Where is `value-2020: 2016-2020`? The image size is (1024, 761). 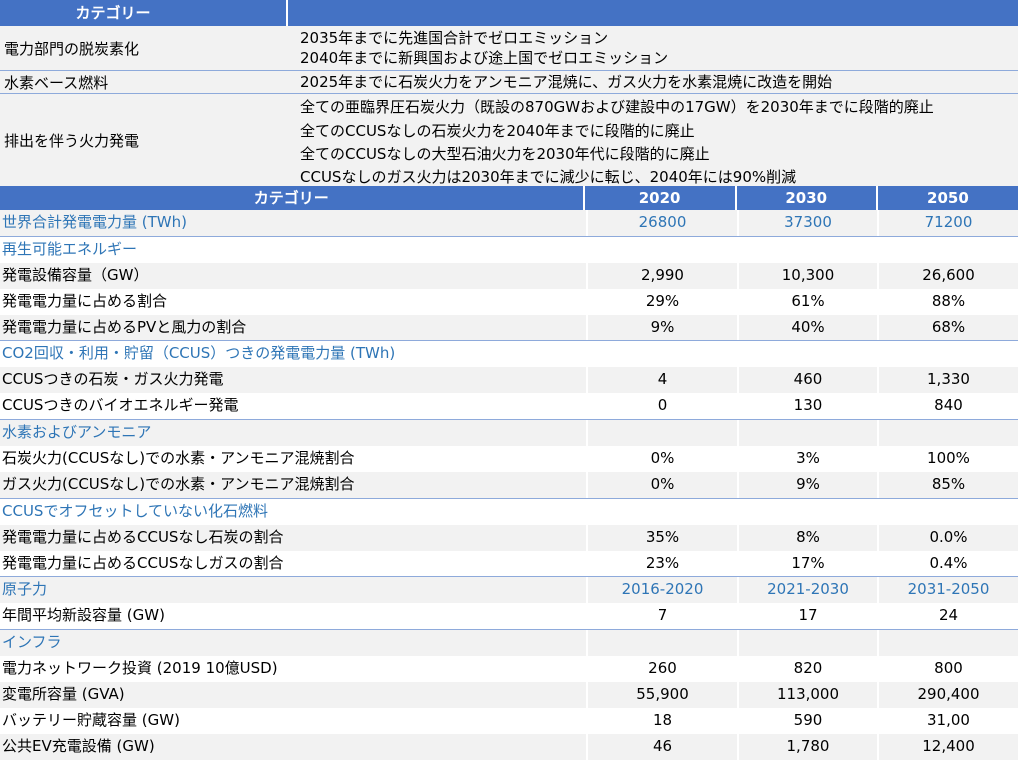 value-2020: 2016-2020 is located at coordinates (661, 590).